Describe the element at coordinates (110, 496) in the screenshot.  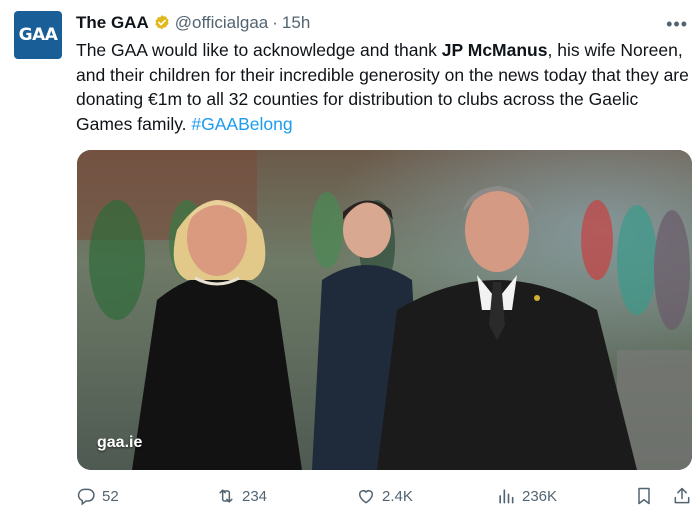
I see `reply-count: 52` at that location.